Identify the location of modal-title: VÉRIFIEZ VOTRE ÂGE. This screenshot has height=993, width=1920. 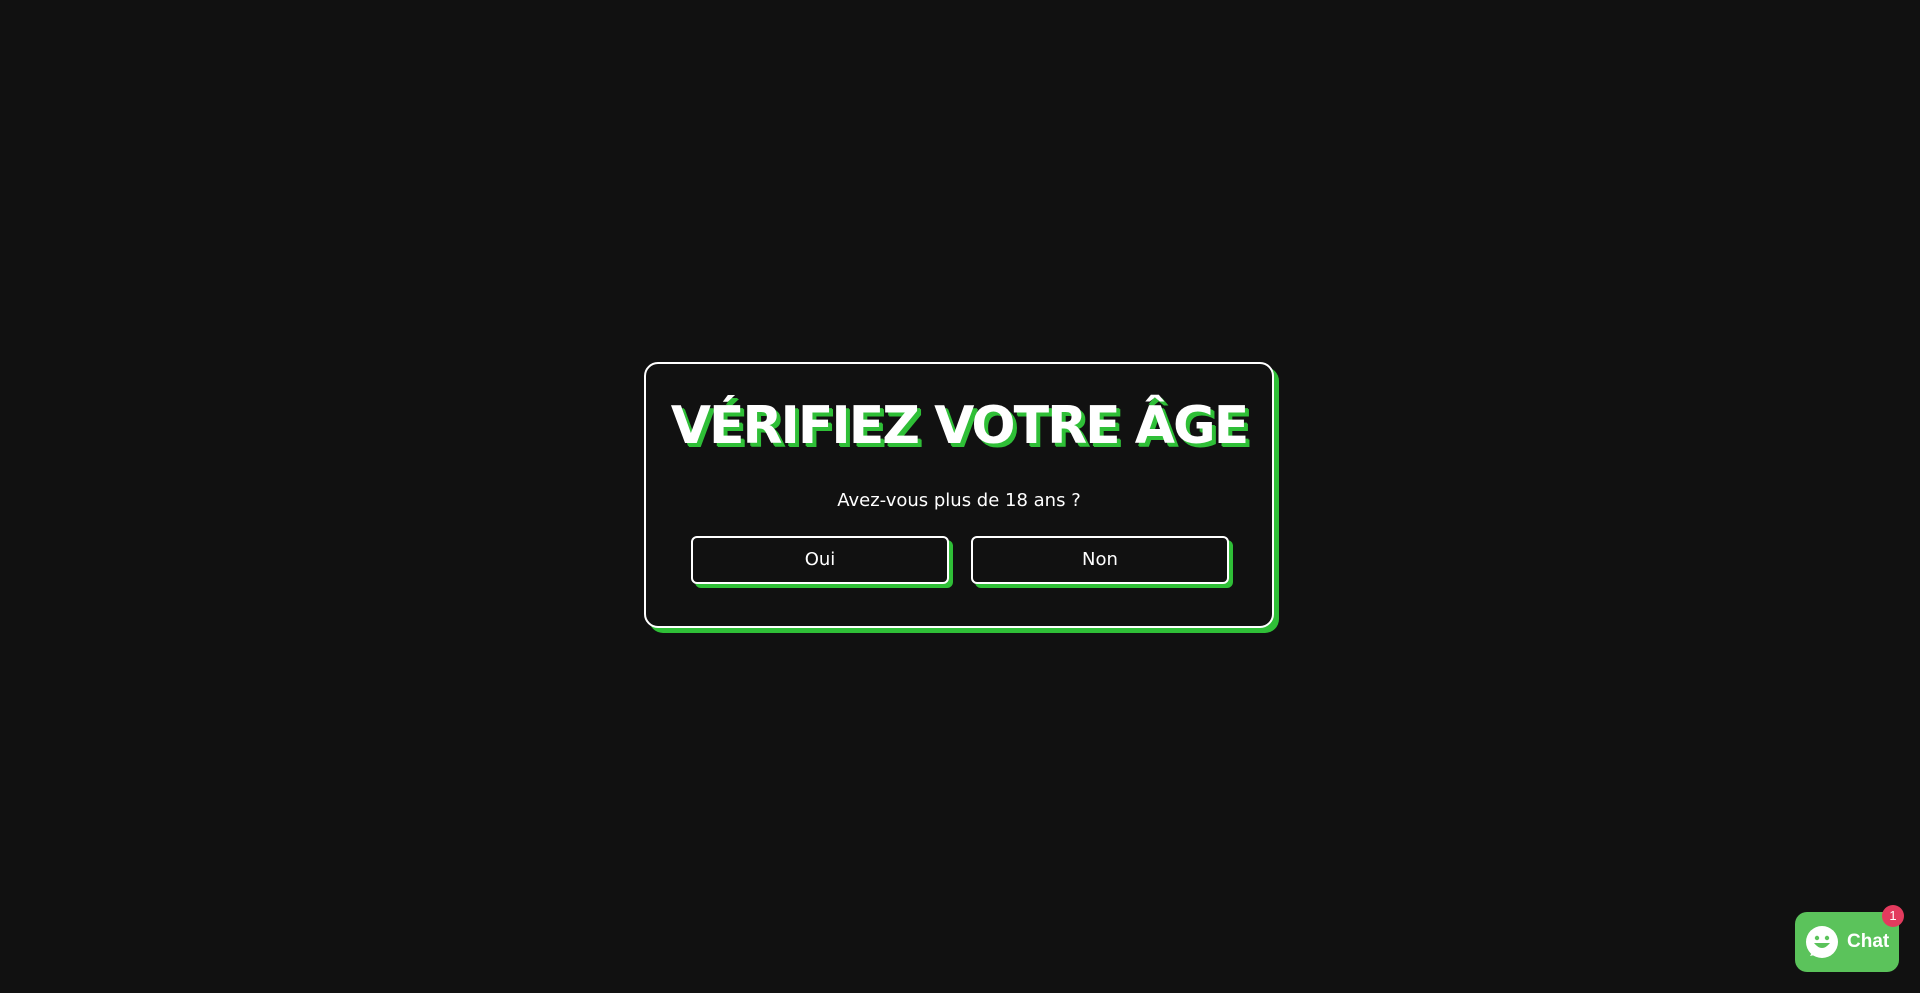
(959, 426).